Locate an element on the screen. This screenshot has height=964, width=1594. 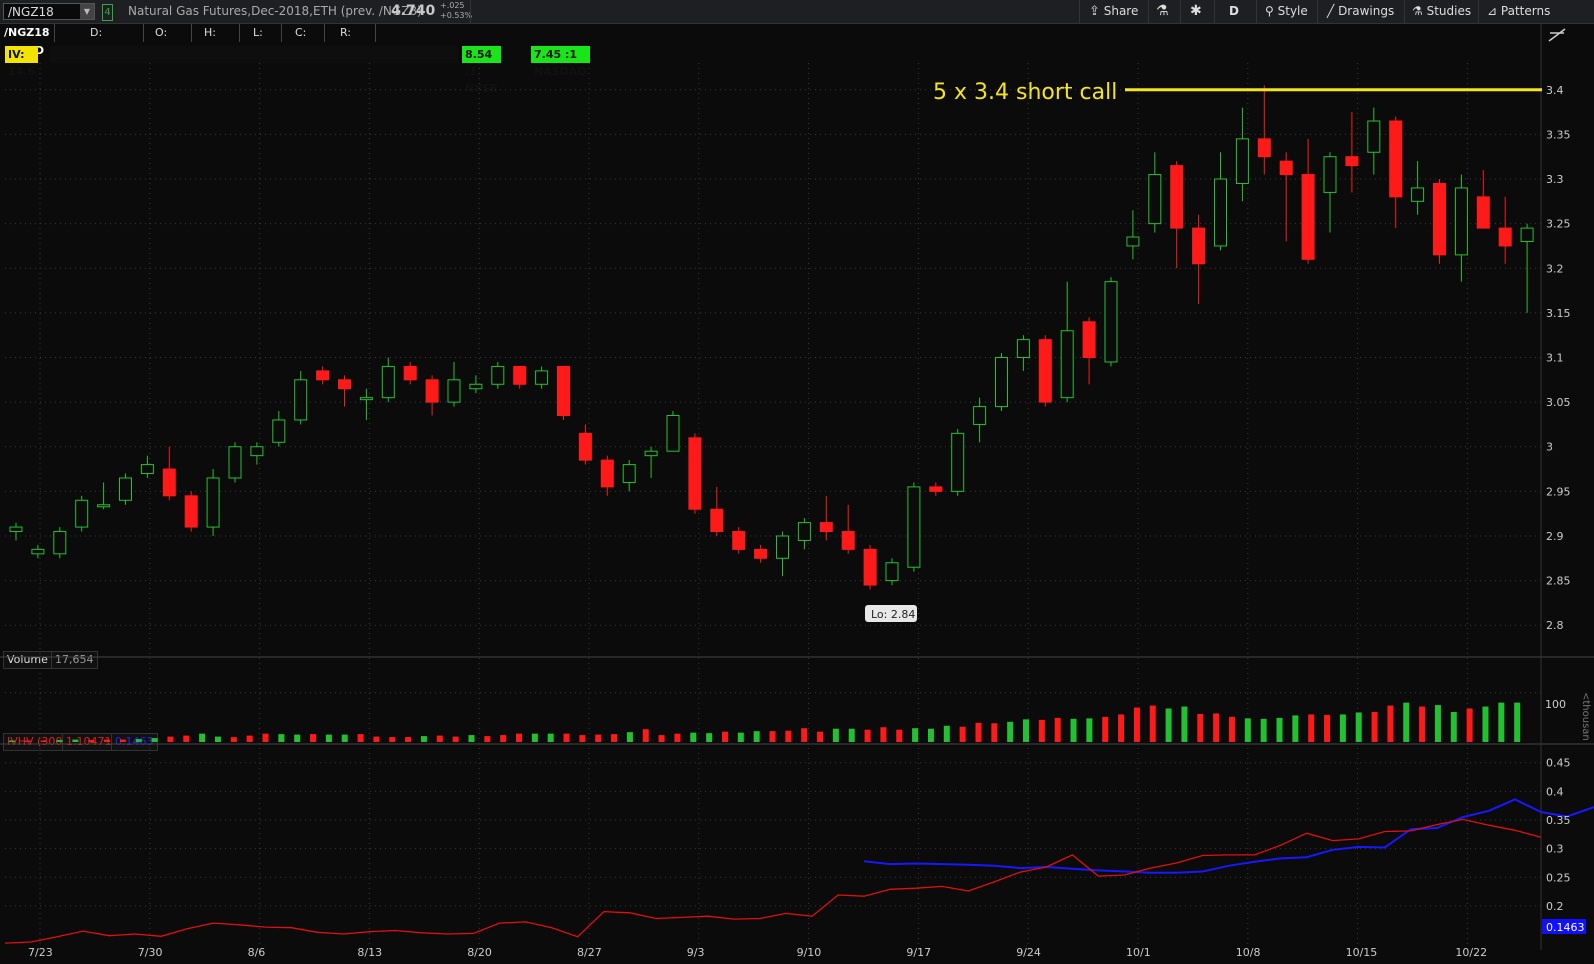
date-tick-label: 8/27 is located at coordinates (589, 952).